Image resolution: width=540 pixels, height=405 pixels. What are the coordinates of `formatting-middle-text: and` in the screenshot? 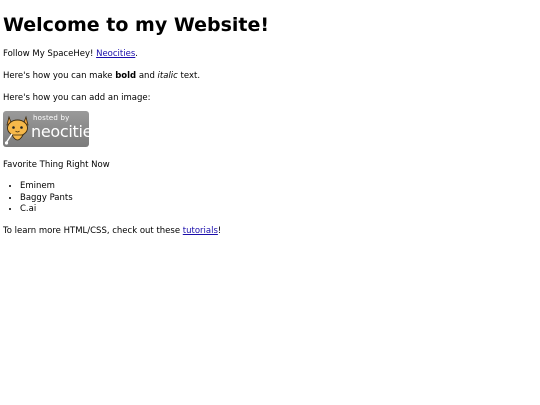 It's located at (147, 76).